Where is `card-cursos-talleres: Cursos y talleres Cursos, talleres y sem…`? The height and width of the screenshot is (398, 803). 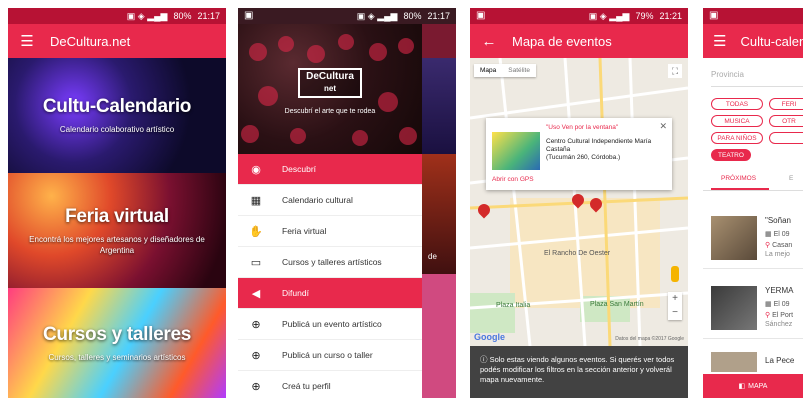 card-cursos-talleres: Cursos y talleres Cursos, talleres y sem… is located at coordinates (117, 343).